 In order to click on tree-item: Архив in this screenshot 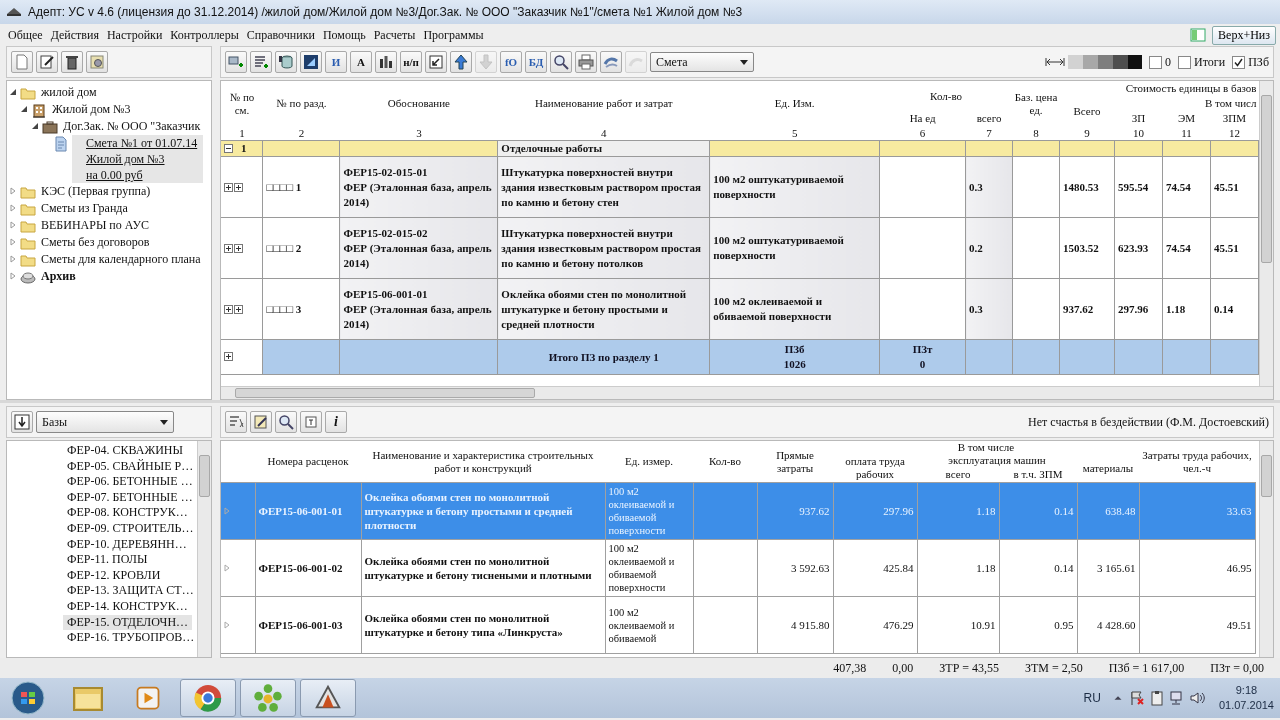, I will do `click(58, 276)`.